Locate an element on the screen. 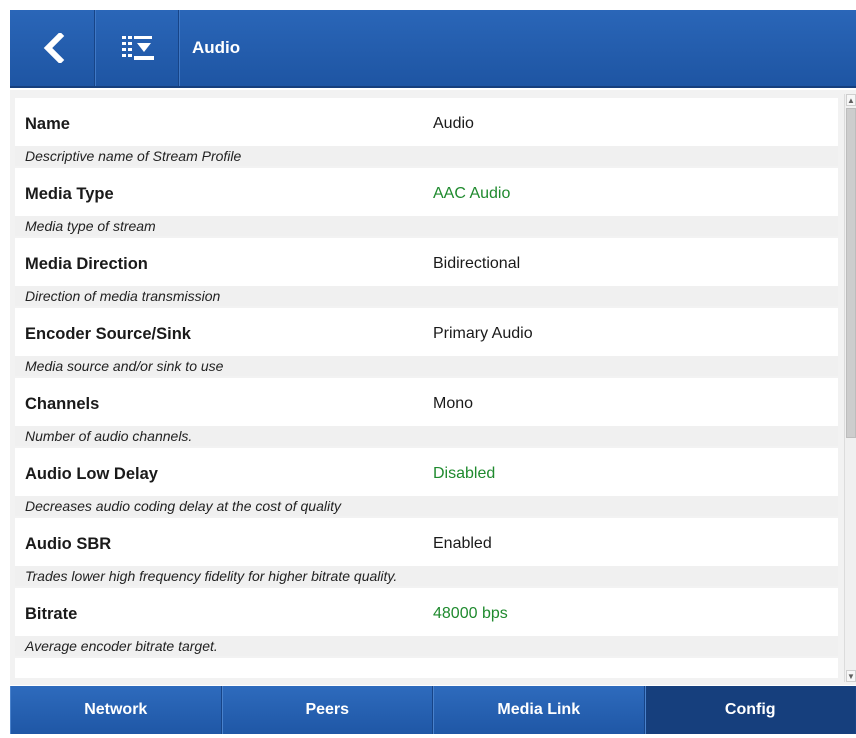  setting-value: Mono is located at coordinates (453, 404).